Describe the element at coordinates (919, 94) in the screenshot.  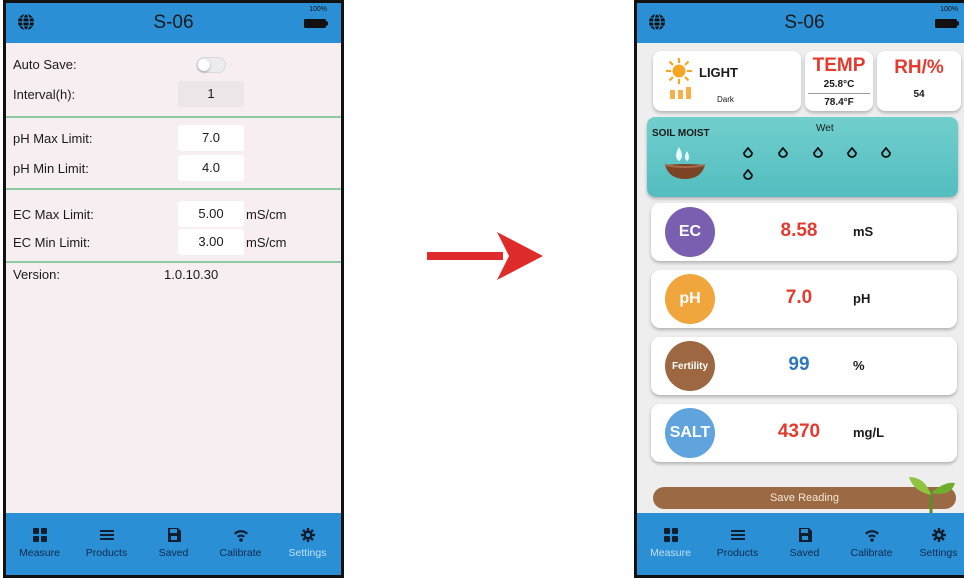
I see `humidity-value: 54` at that location.